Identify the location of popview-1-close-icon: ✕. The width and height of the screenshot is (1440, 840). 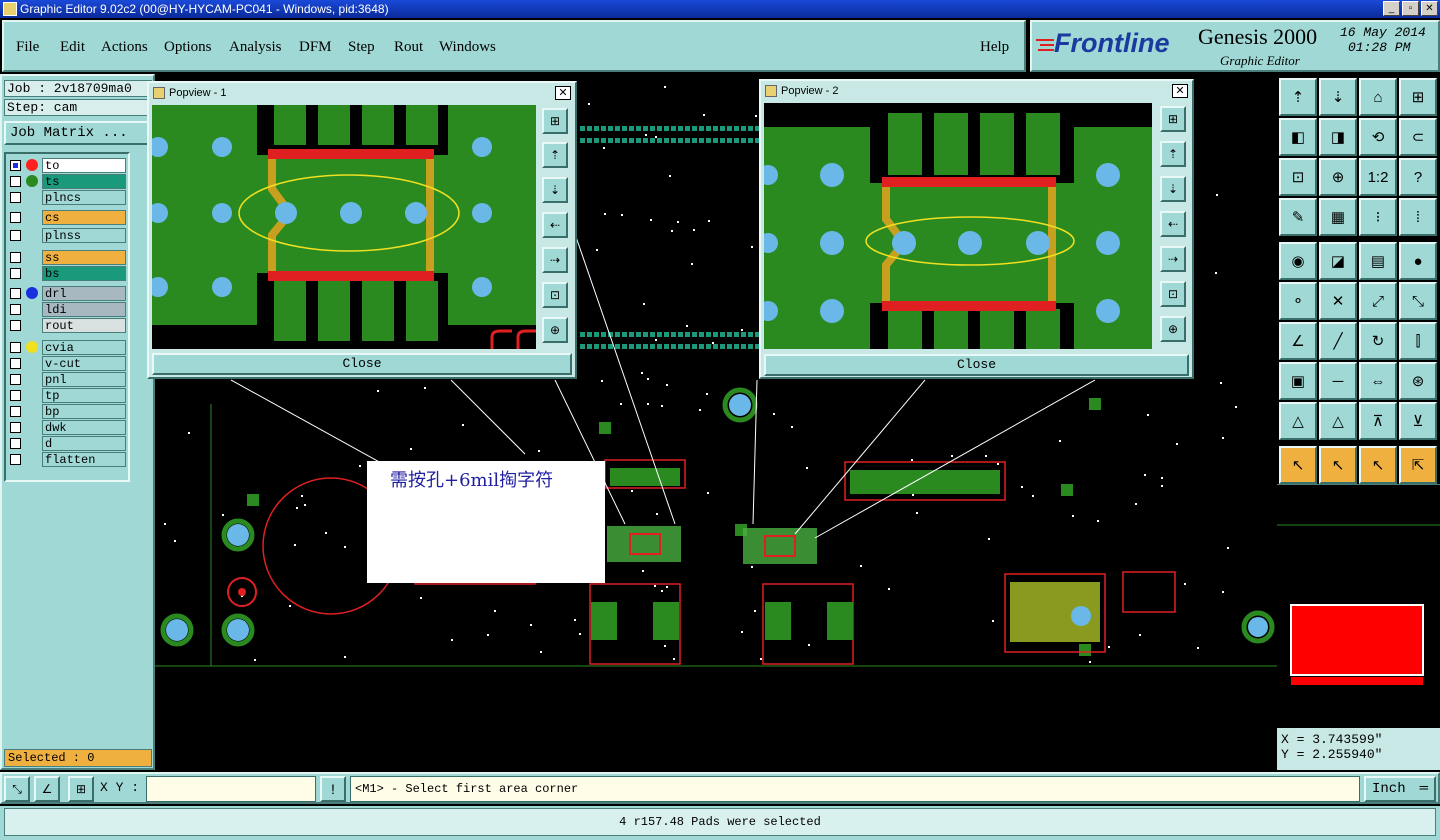
(563, 93).